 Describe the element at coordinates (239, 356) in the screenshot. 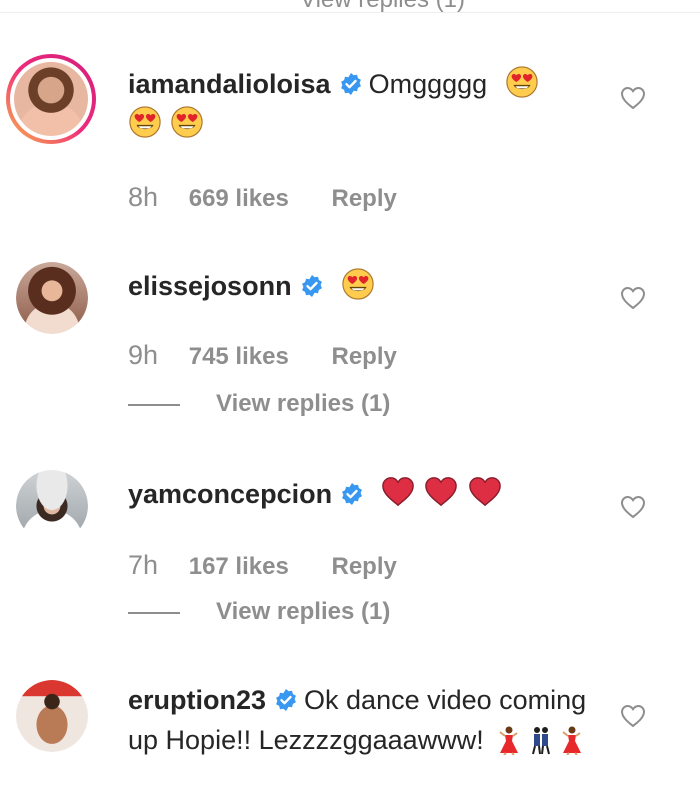

I see `likes-count: 745 likes` at that location.